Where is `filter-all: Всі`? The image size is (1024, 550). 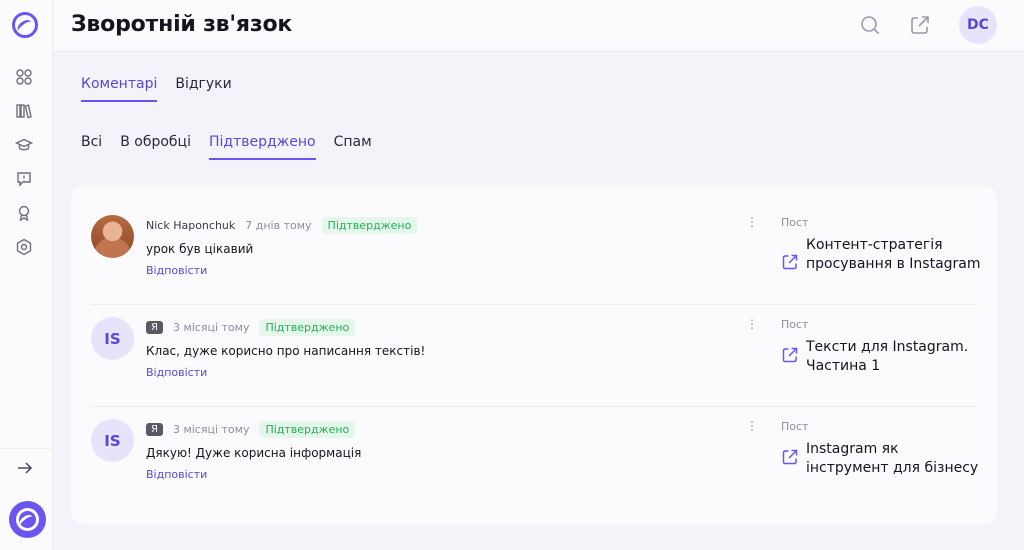
filter-all: Всі is located at coordinates (91, 147).